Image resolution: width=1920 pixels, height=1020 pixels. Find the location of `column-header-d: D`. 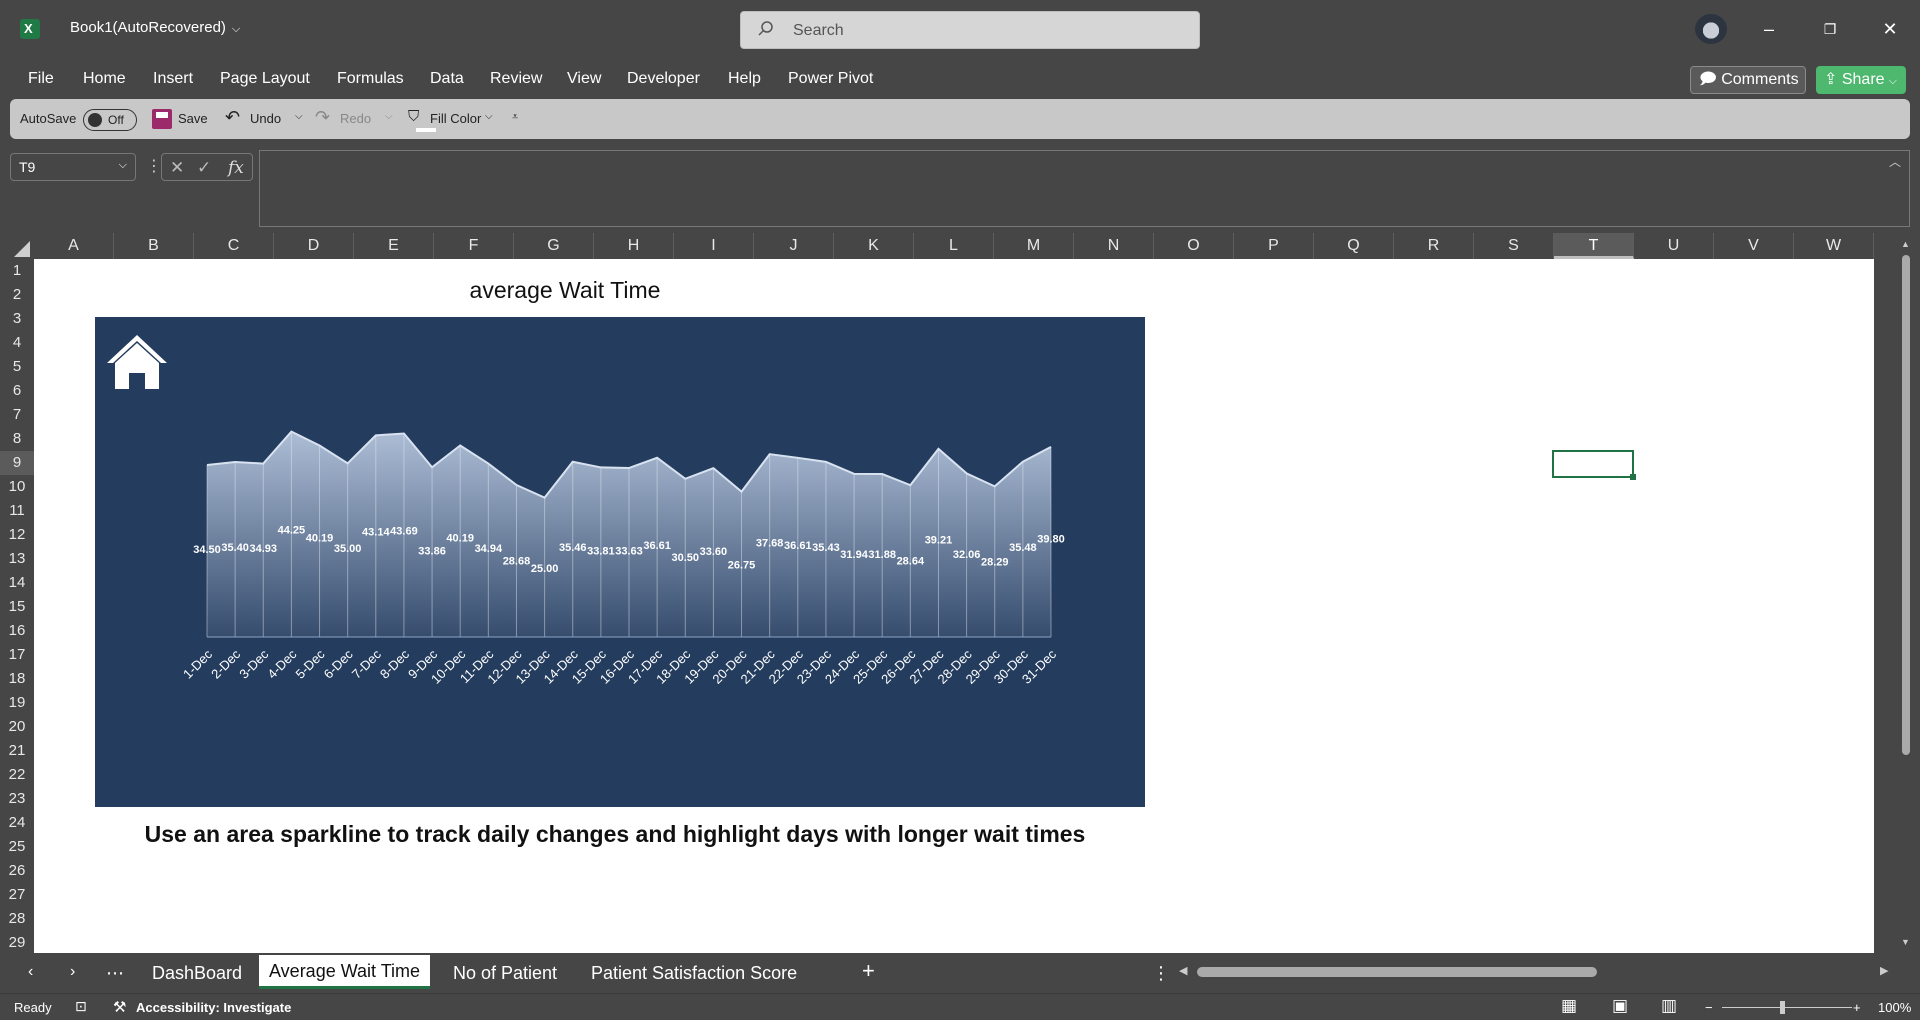

column-header-d: D is located at coordinates (314, 246).